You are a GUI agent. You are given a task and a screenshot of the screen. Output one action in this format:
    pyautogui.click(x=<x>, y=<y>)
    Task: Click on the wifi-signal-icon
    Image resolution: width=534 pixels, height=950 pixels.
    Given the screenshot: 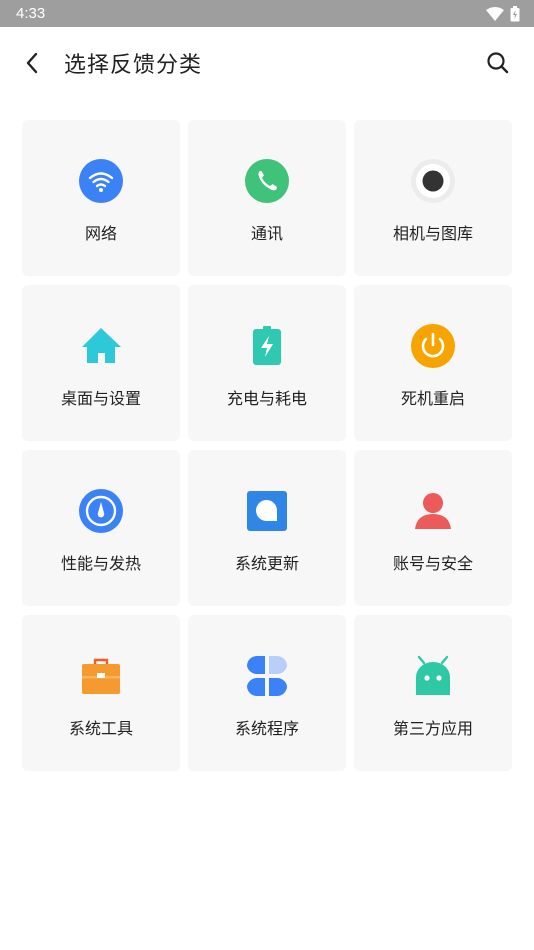 What is the action you would take?
    pyautogui.click(x=495, y=13)
    